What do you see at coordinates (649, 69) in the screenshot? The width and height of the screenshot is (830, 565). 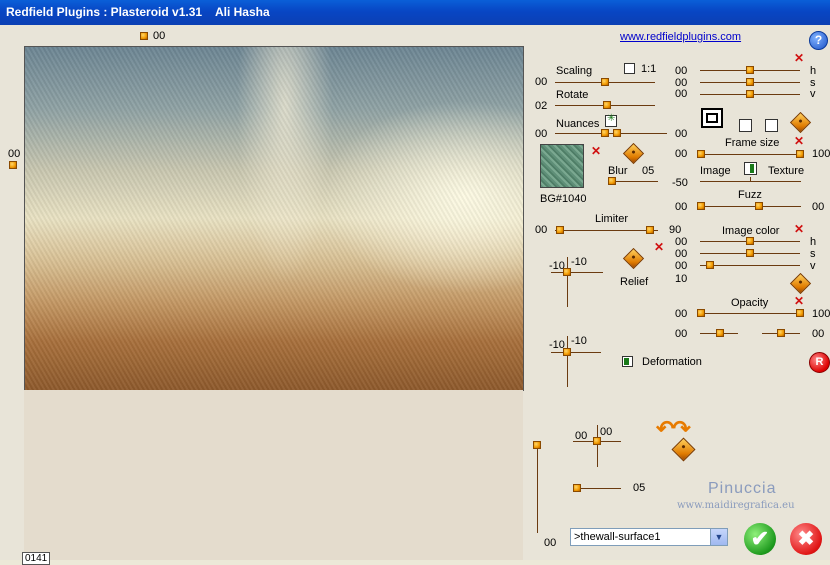 I see `scaling-1-1-label: 1:1` at bounding box center [649, 69].